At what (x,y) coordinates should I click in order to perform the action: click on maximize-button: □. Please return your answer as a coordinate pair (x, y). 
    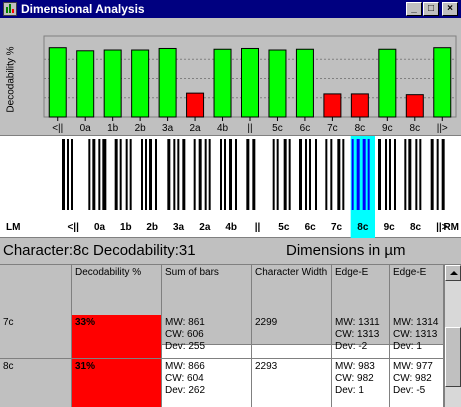
    Looking at the image, I should click on (431, 9).